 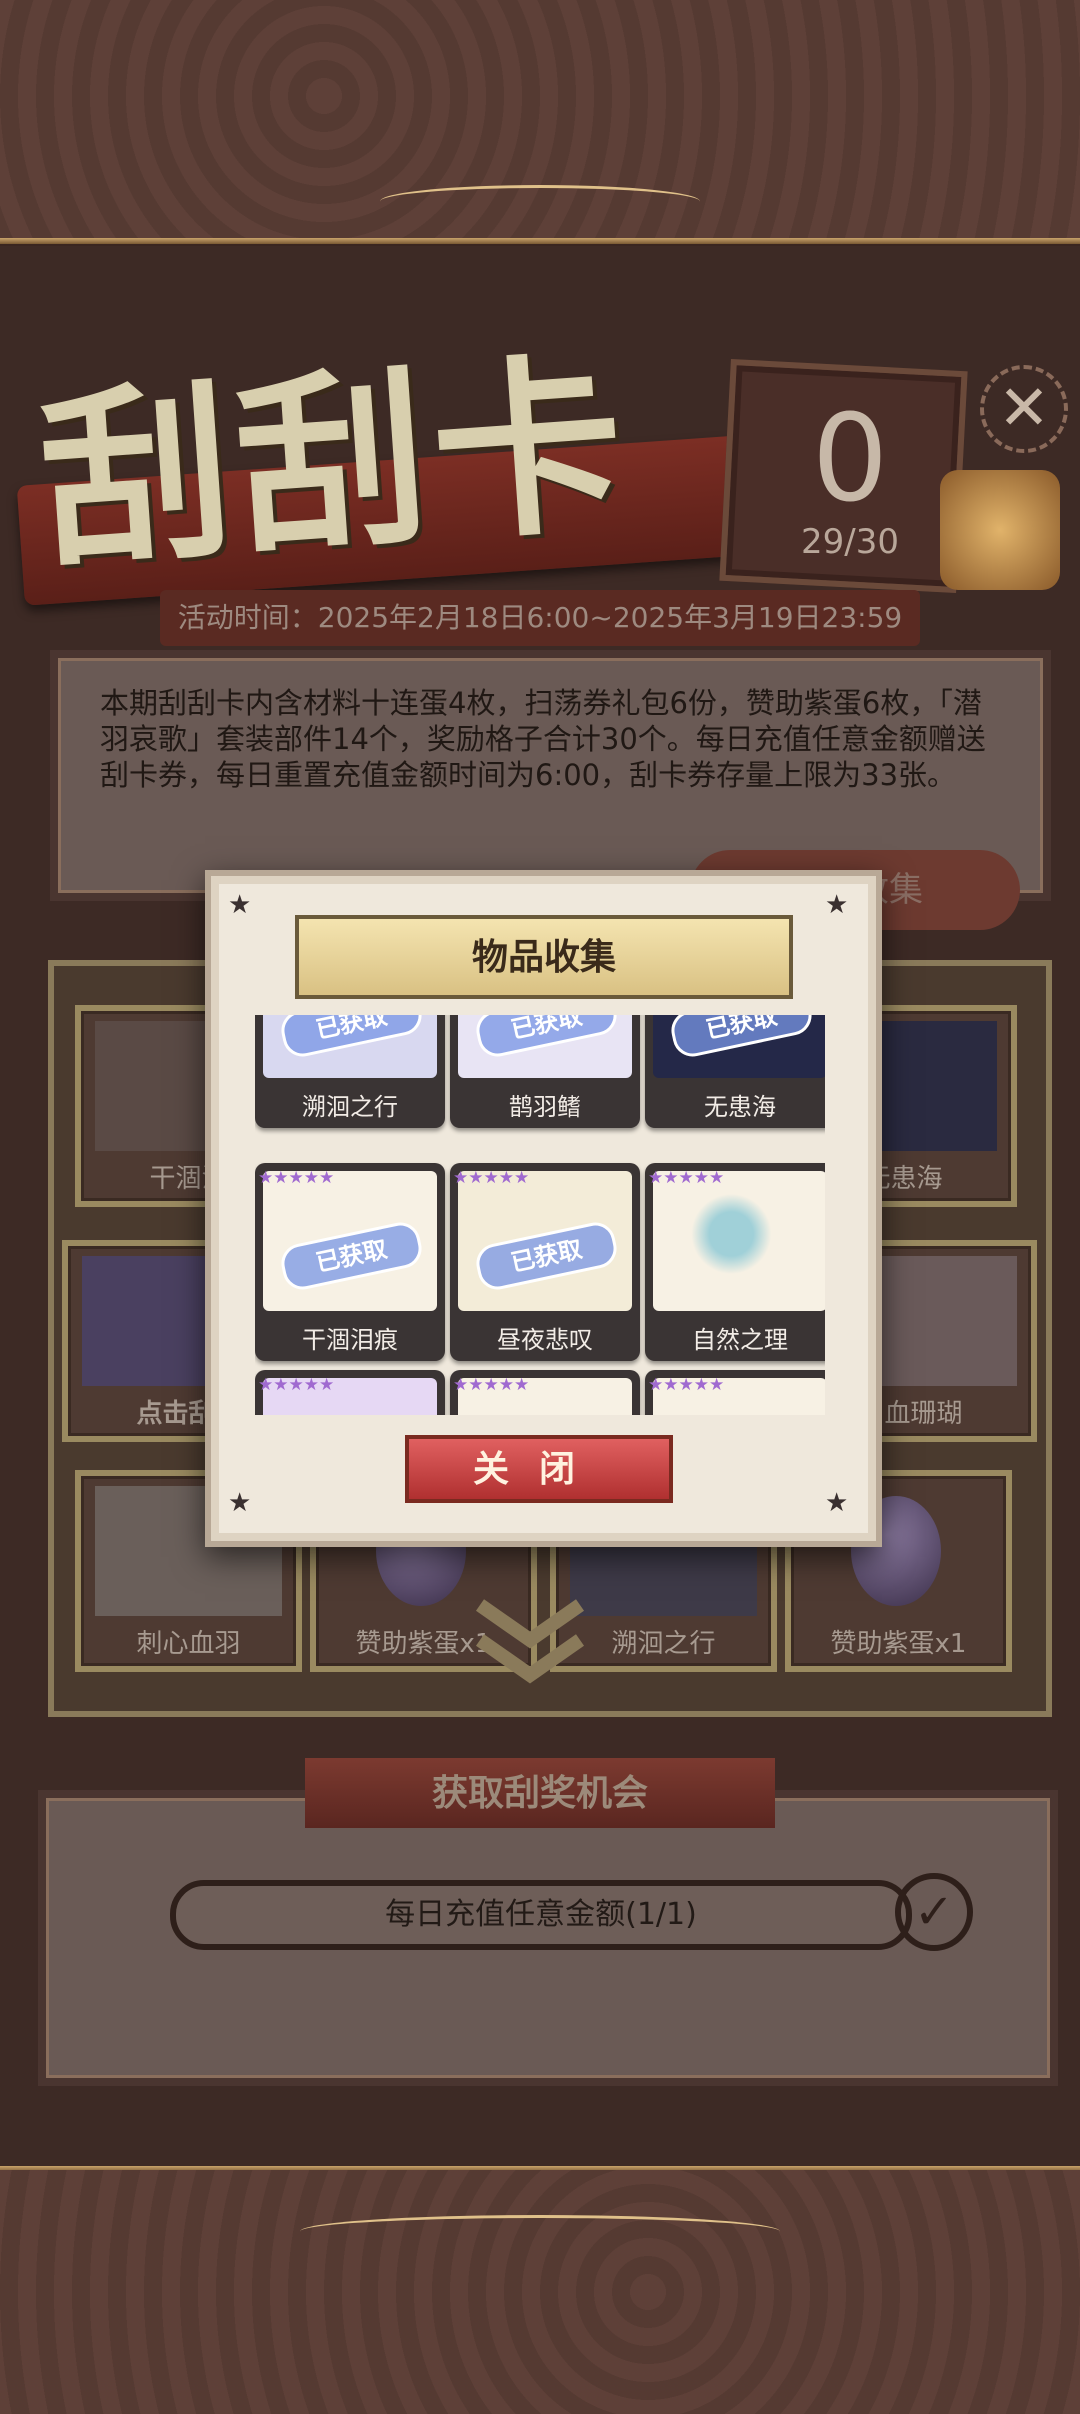 What do you see at coordinates (1000, 530) in the screenshot?
I see `treasure-chest-icon` at bounding box center [1000, 530].